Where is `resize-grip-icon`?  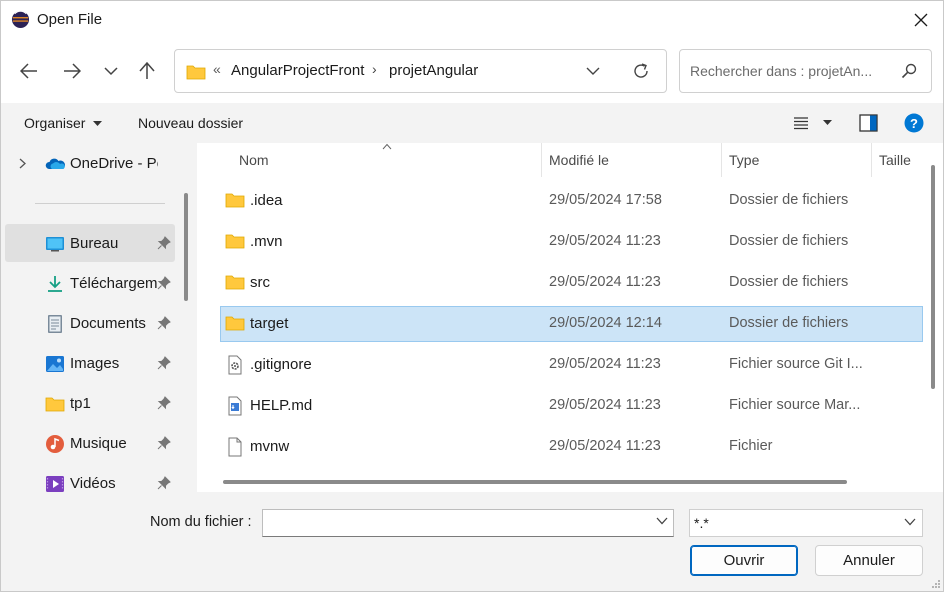 resize-grip-icon is located at coordinates (936, 584).